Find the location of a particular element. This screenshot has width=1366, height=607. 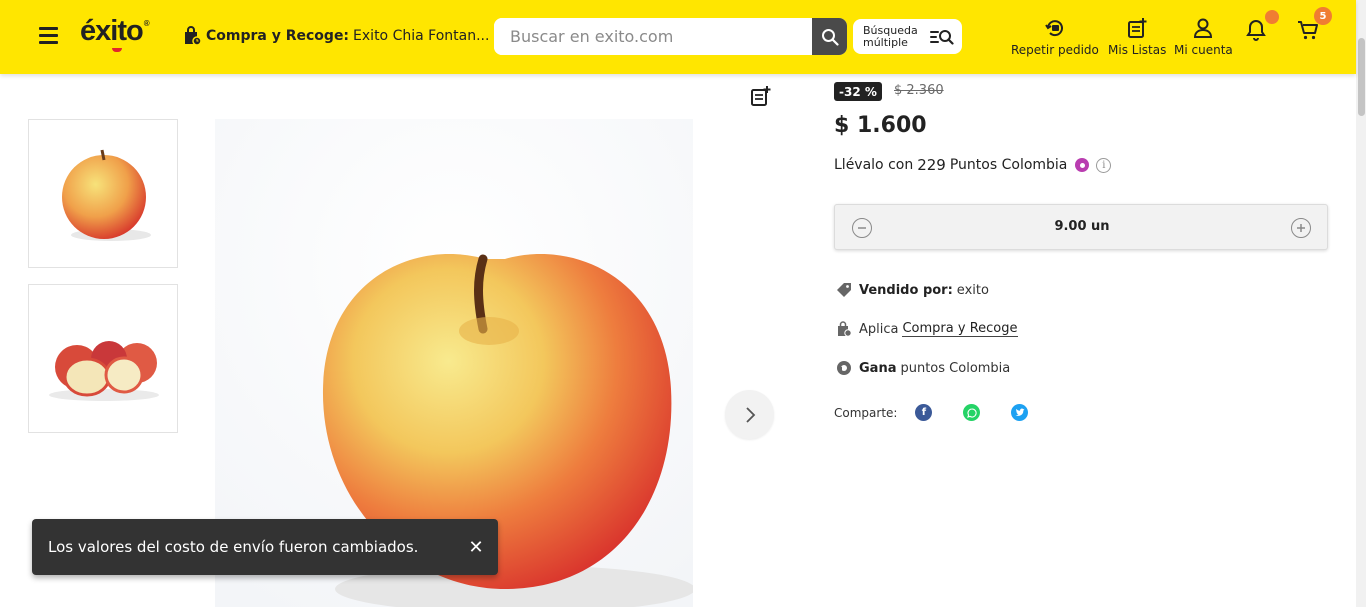

discount-badge: -32 % is located at coordinates (858, 91).